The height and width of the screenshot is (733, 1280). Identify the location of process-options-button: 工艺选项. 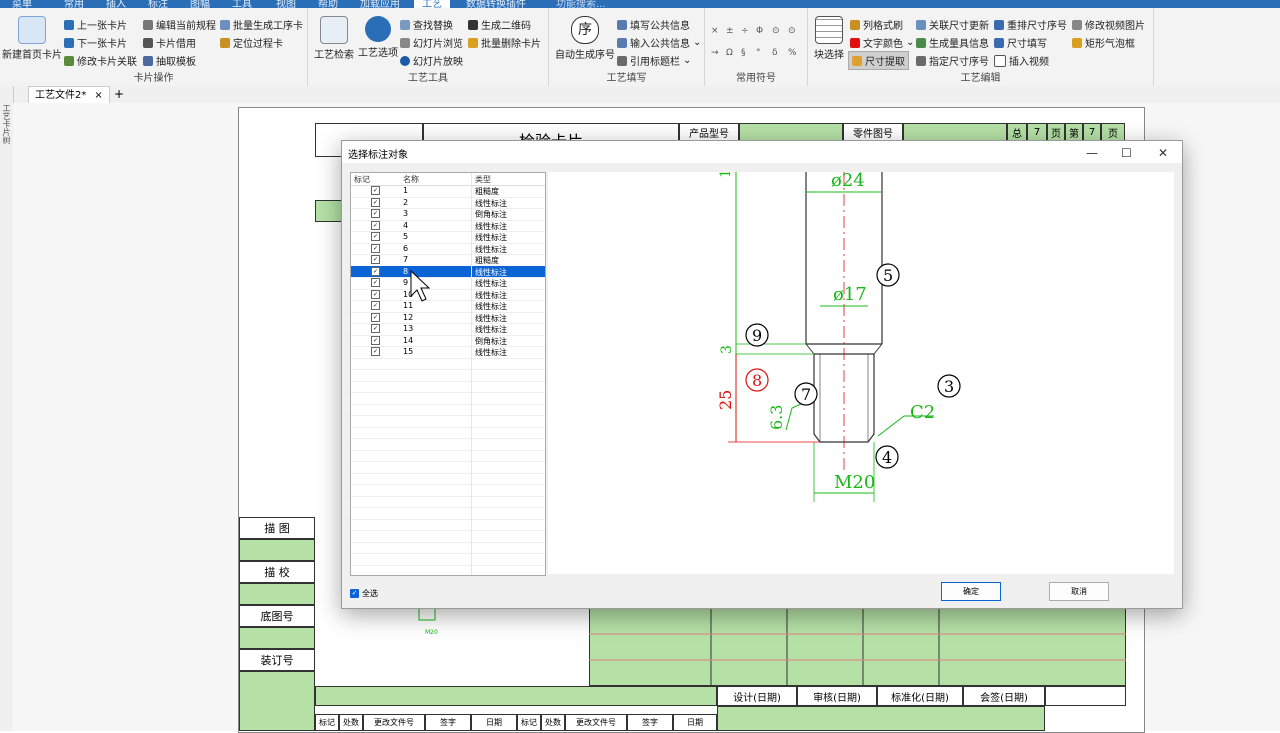
(378, 37).